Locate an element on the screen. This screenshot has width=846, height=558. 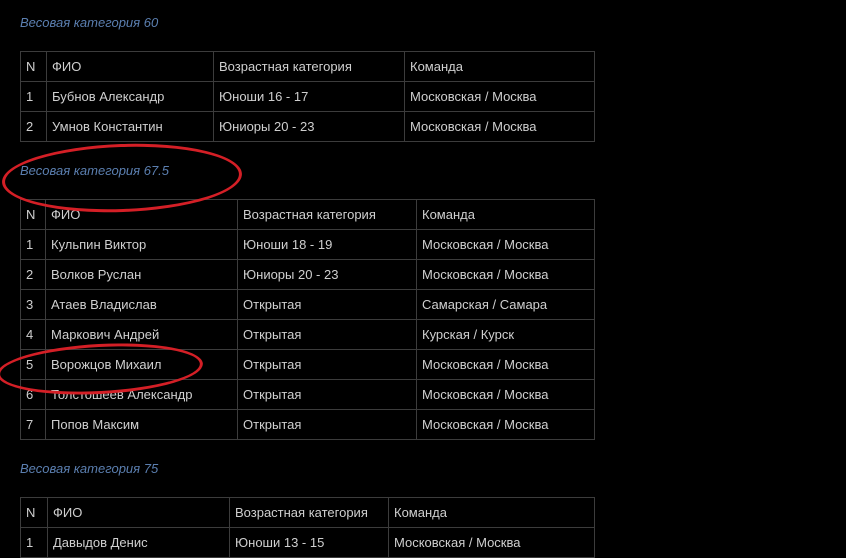
weight-category-67-5-title: Весовая категория 67.5 is located at coordinates (95, 170).